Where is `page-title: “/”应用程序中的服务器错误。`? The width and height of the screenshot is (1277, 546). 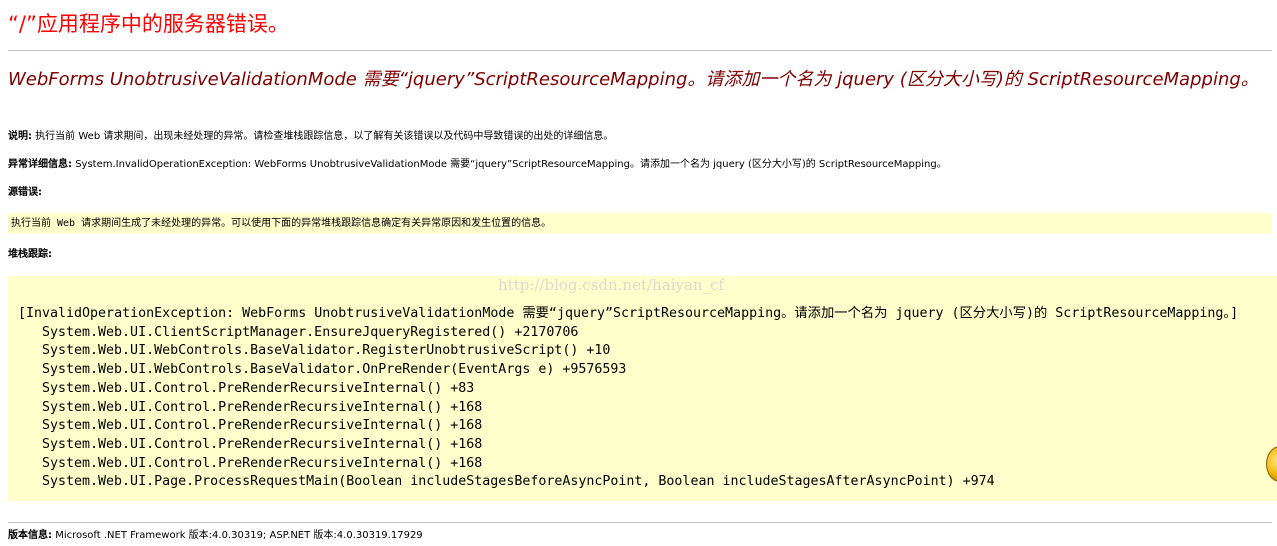
page-title: “/”应用程序中的服务器错误。 is located at coordinates (148, 24).